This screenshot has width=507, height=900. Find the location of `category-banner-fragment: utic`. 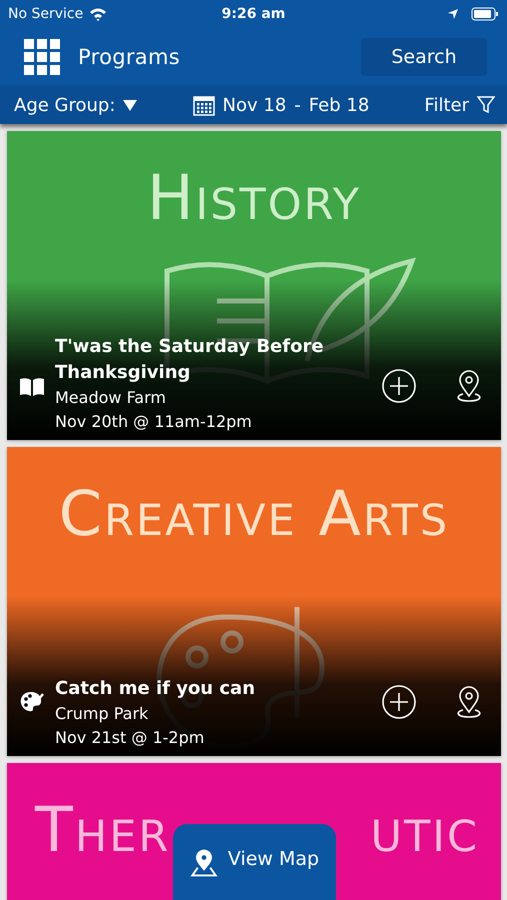

category-banner-fragment: utic is located at coordinates (424, 829).